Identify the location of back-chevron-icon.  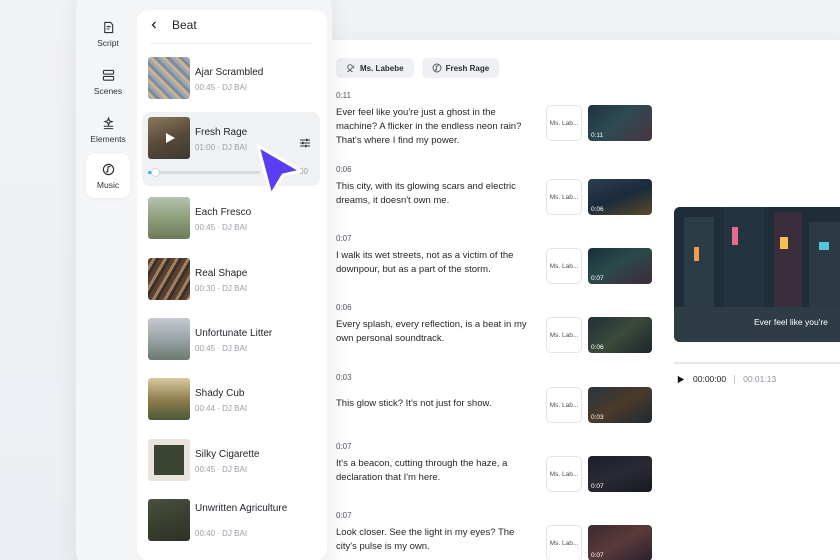
(154, 25).